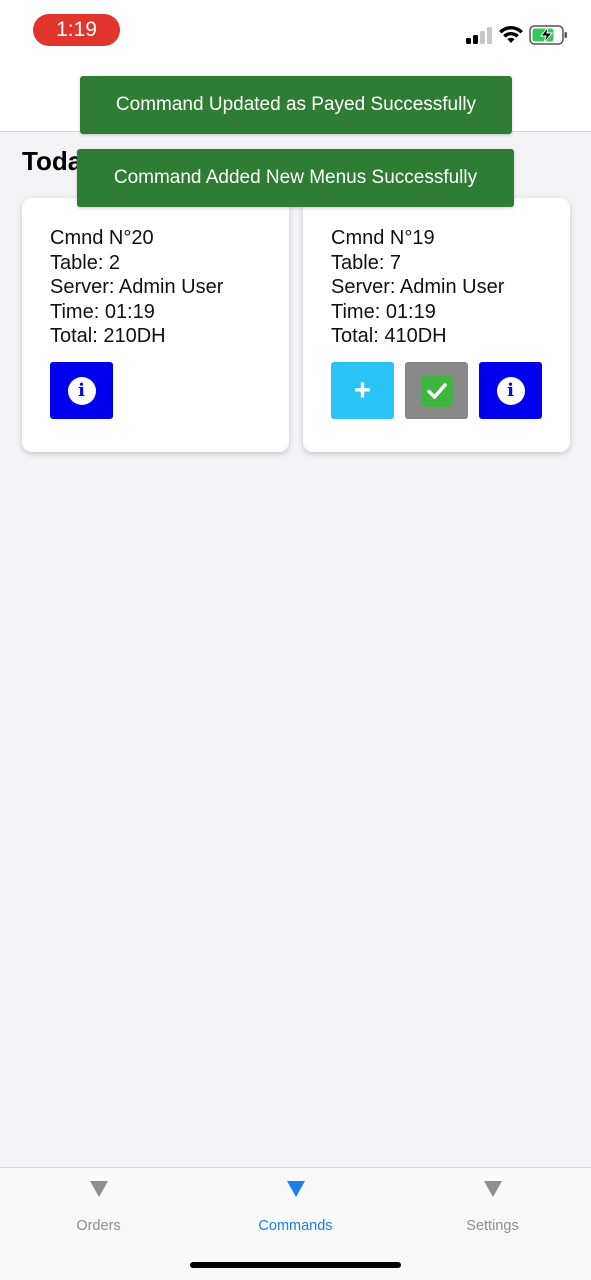 This screenshot has width=591, height=1280. Describe the element at coordinates (480, 35) in the screenshot. I see `cellular-signal-icon` at that location.